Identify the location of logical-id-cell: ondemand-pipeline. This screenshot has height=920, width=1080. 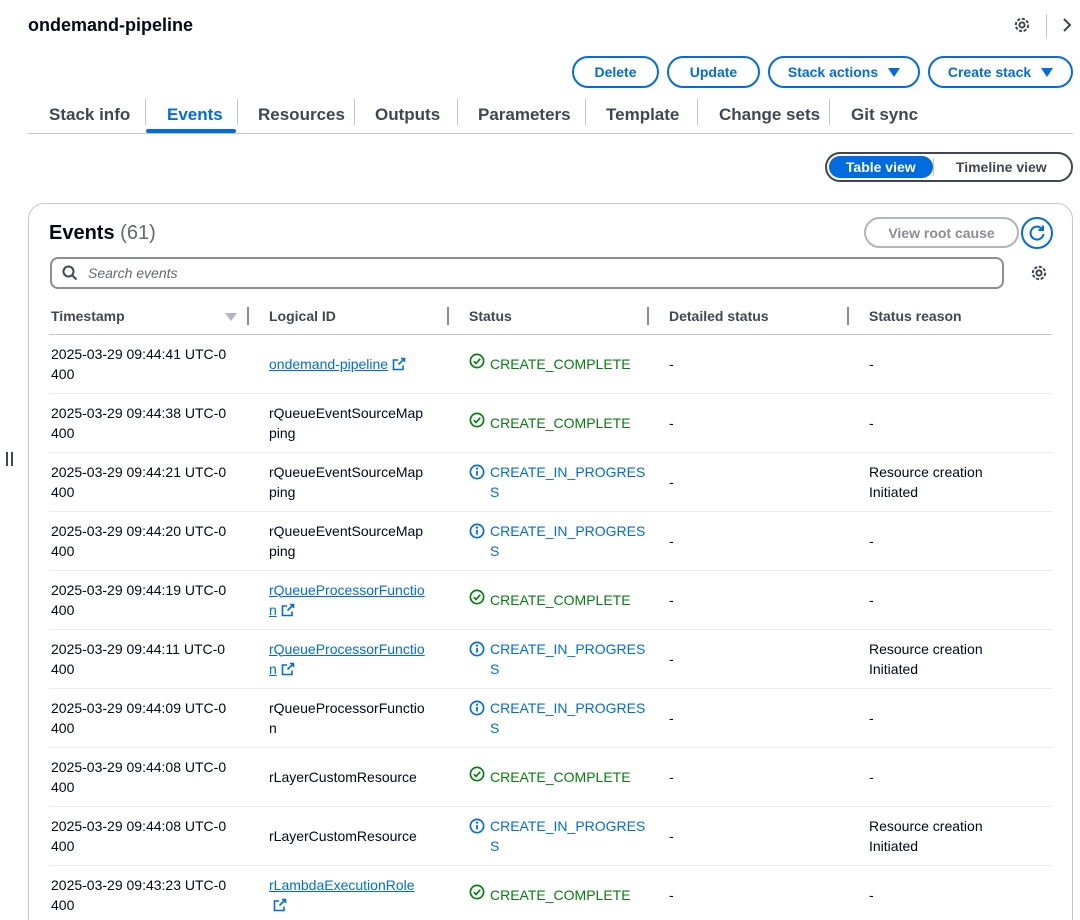
(349, 364).